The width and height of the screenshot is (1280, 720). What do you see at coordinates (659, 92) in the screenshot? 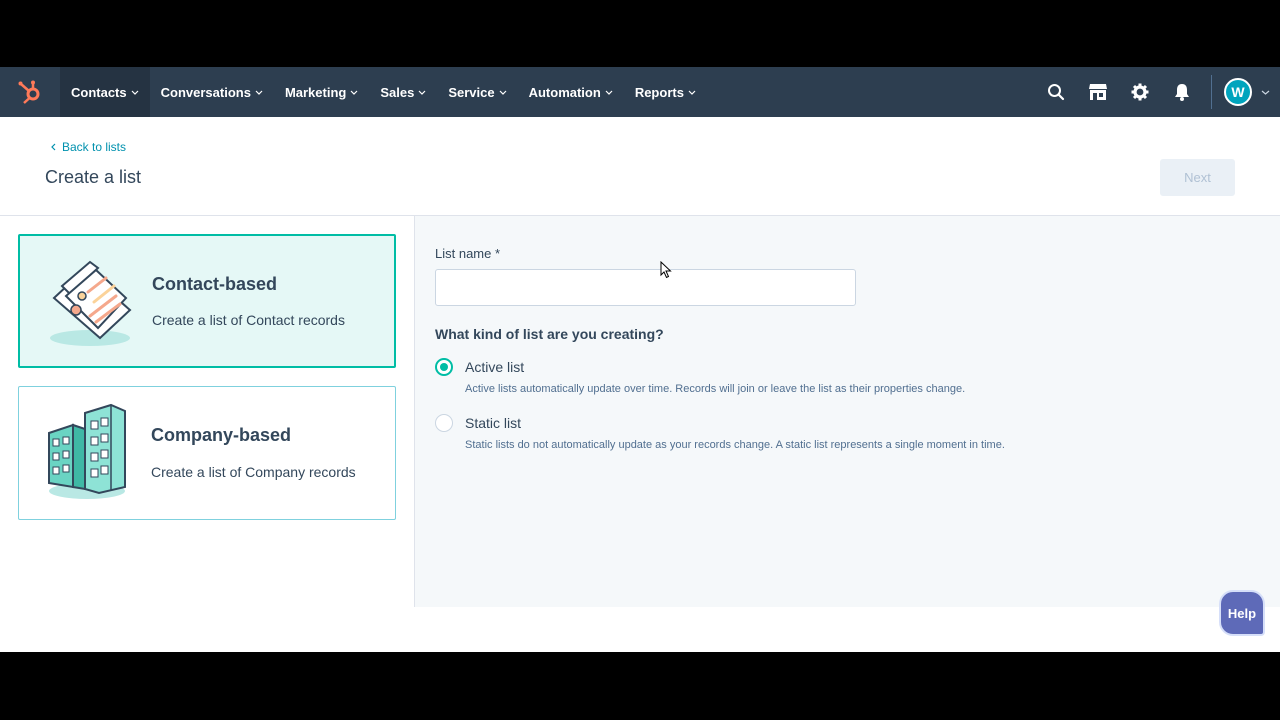
I see `nav-label: Reports` at bounding box center [659, 92].